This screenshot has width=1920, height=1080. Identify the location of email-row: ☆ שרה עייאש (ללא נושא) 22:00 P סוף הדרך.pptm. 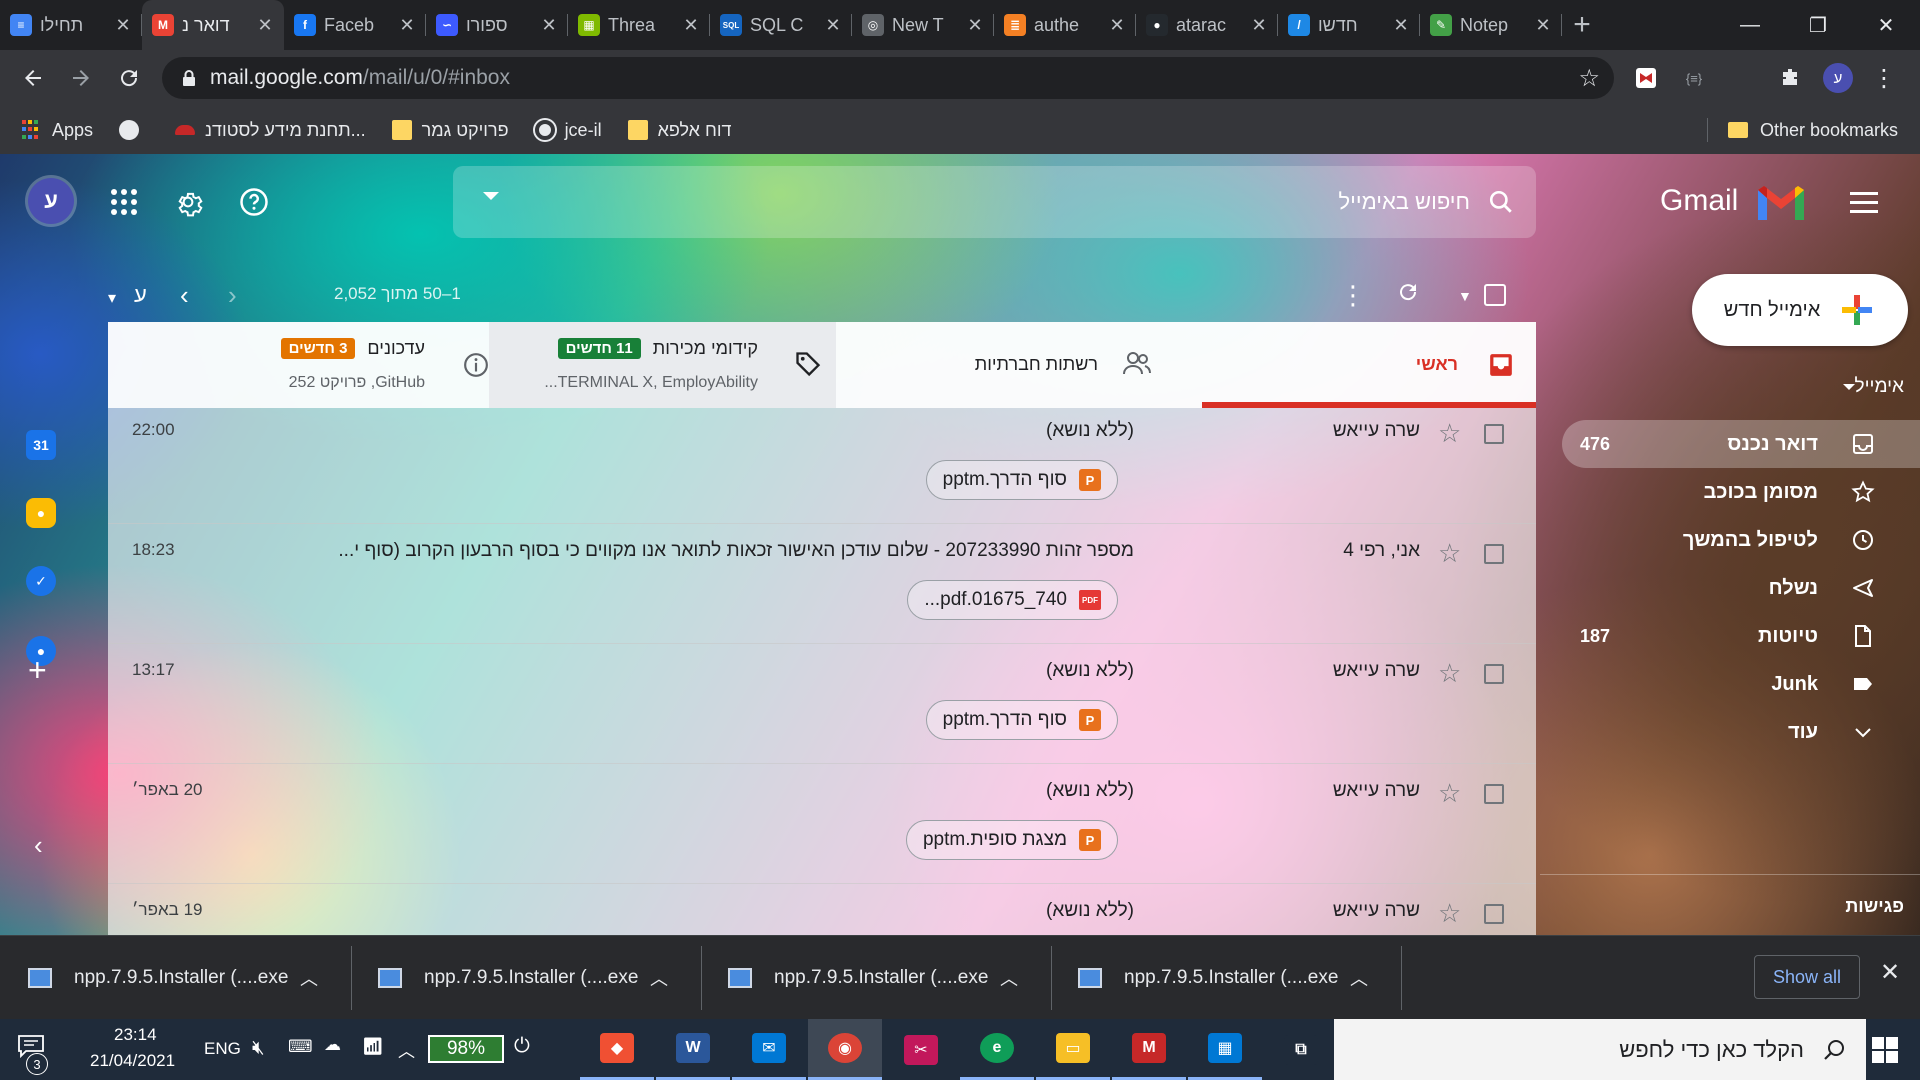
(822, 466).